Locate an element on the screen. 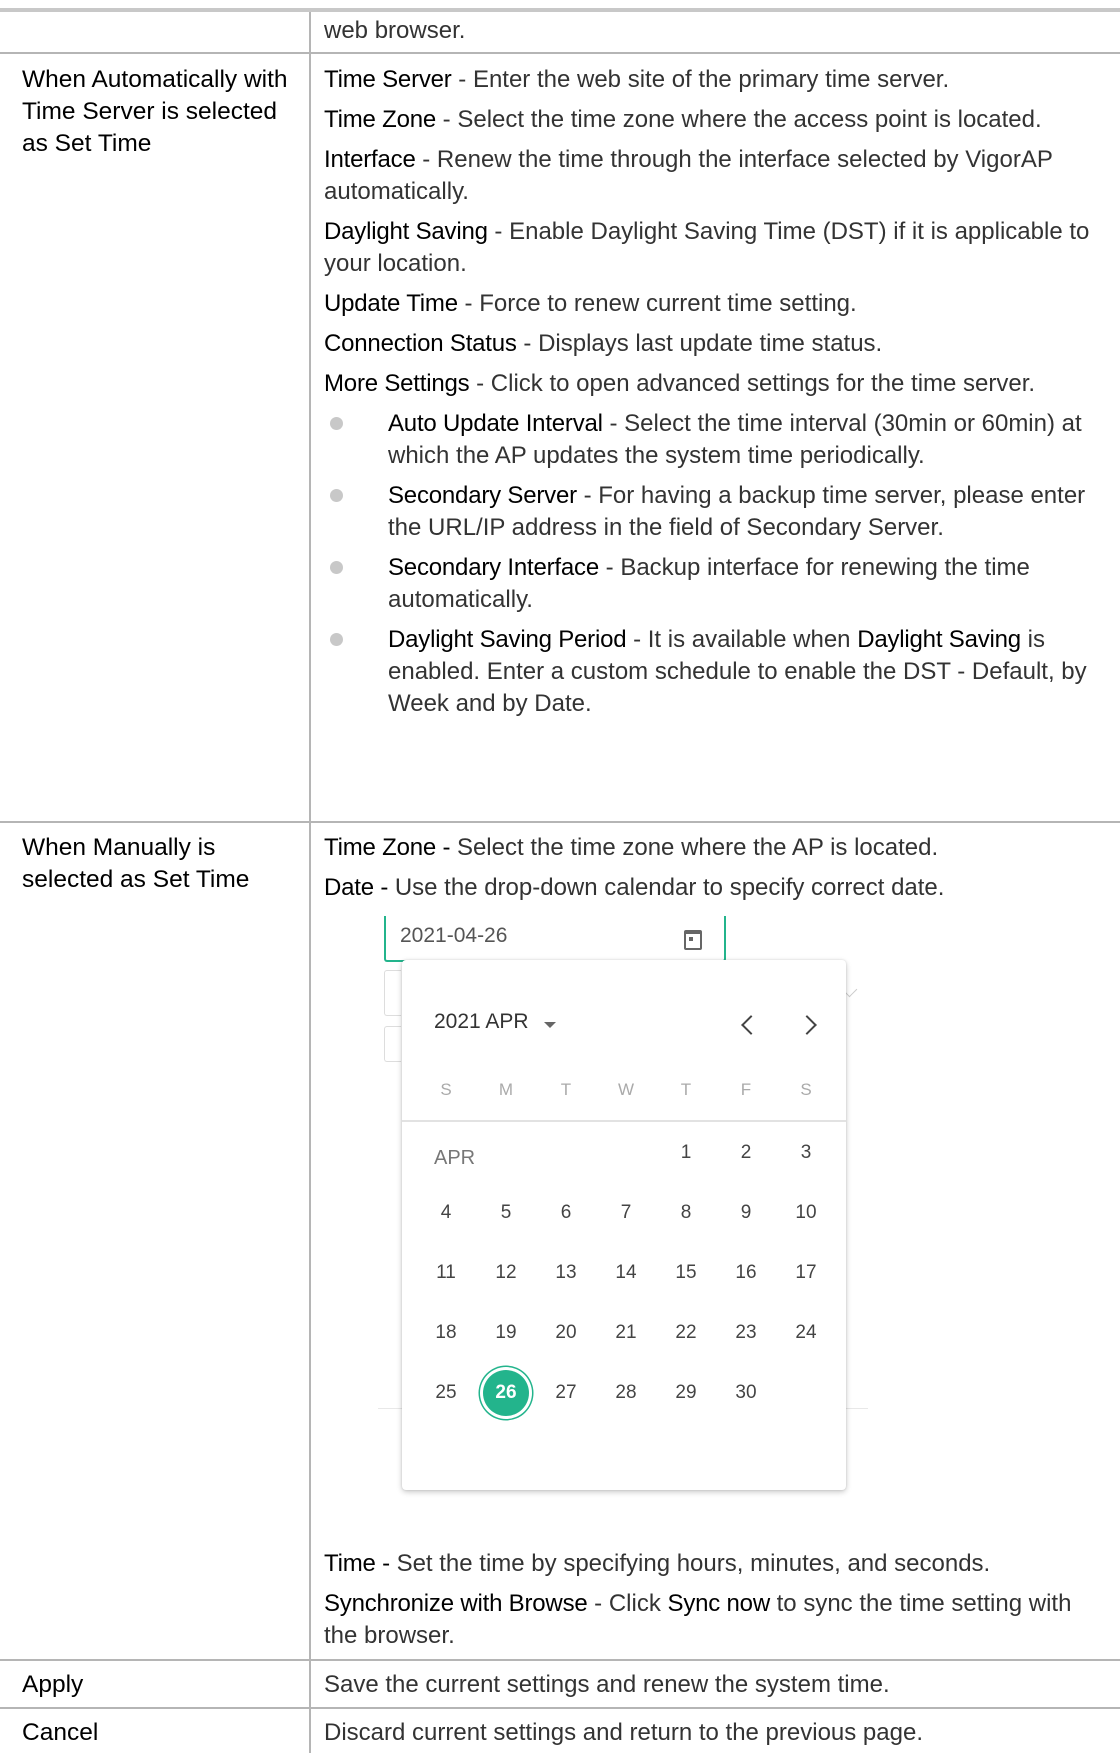 This screenshot has height=1757, width=1120. param-desc: - Displays last update time status. is located at coordinates (699, 343).